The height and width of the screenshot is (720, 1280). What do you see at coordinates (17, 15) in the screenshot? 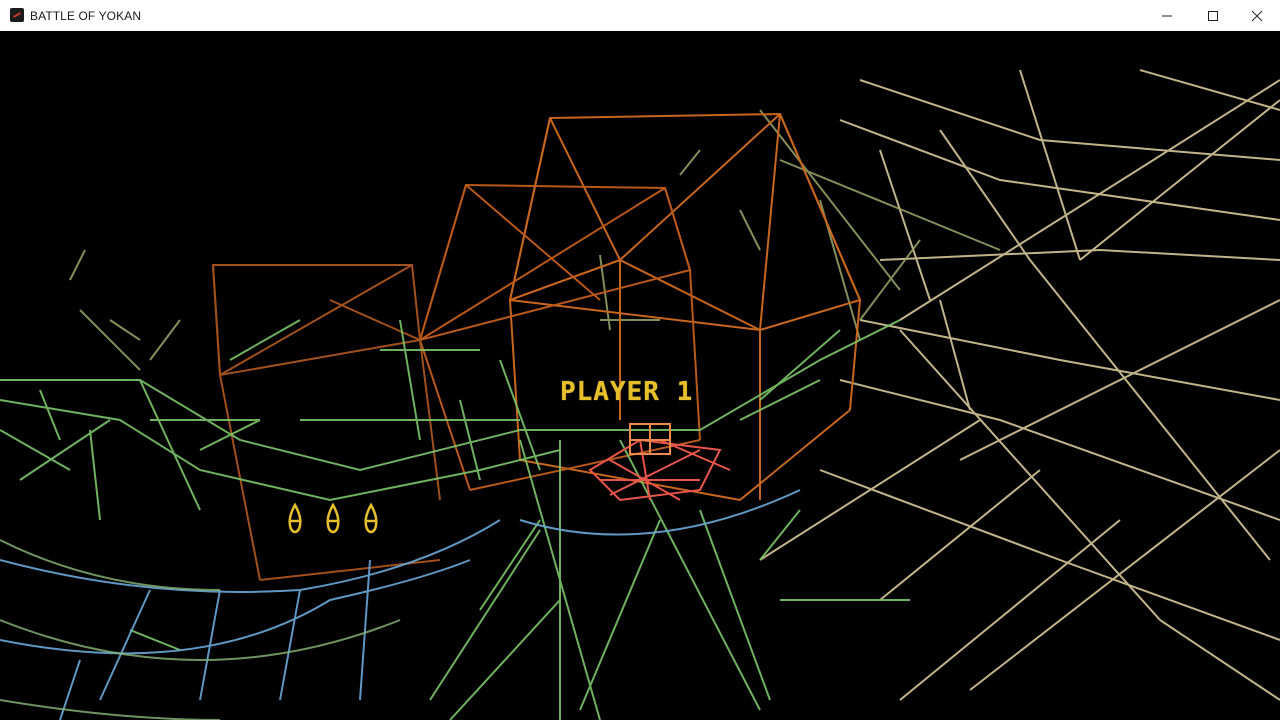
I see `game-app-icon` at bounding box center [17, 15].